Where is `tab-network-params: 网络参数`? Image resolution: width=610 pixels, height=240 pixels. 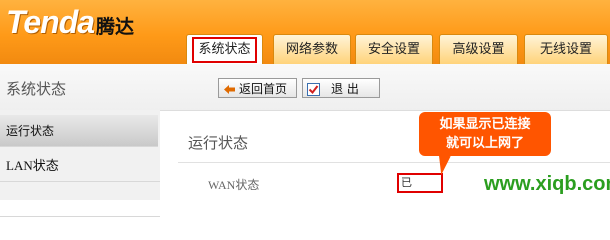
tab-network-params: 网络参数 is located at coordinates (312, 49).